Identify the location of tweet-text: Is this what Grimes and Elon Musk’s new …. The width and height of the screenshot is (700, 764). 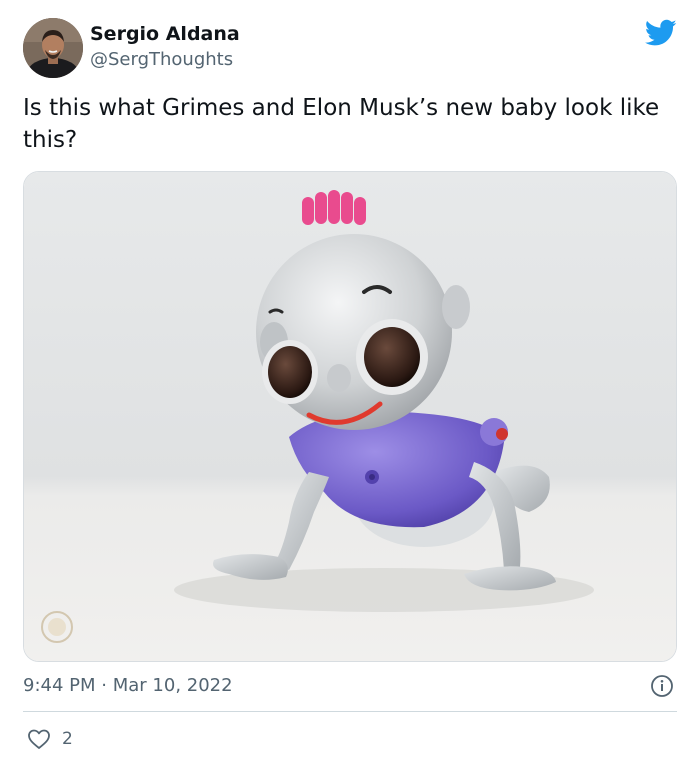
(341, 124).